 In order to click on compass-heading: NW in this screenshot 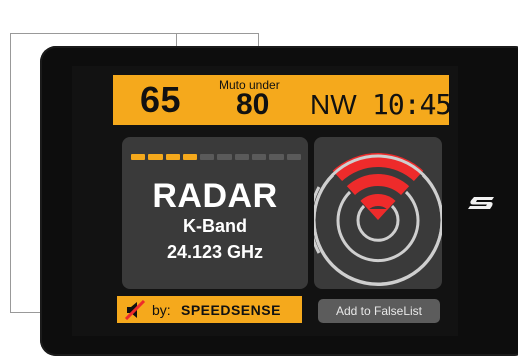, I will do `click(333, 104)`.